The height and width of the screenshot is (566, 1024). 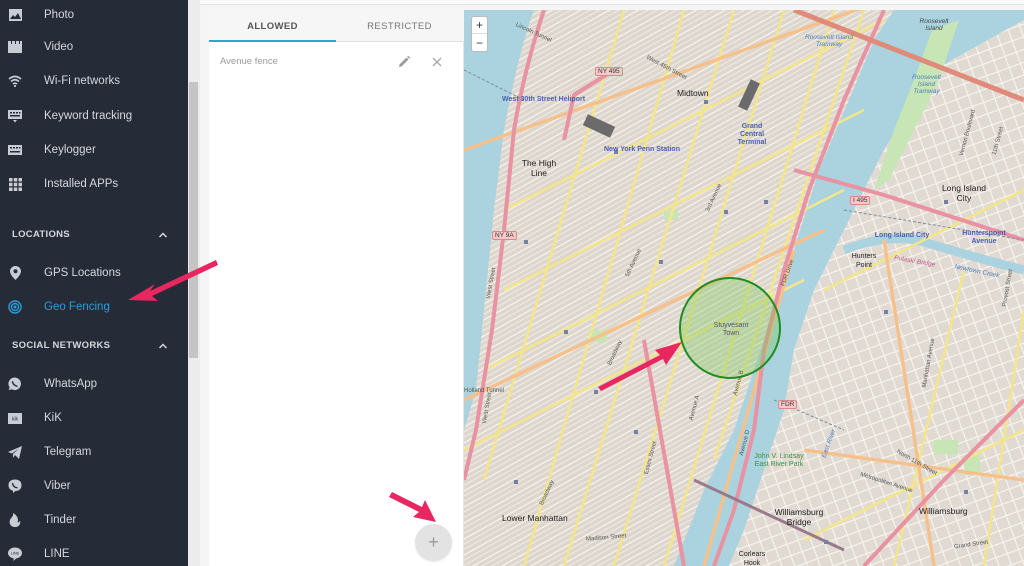 I want to click on sidebar-item-label: Keyword tracking, so click(x=88, y=116).